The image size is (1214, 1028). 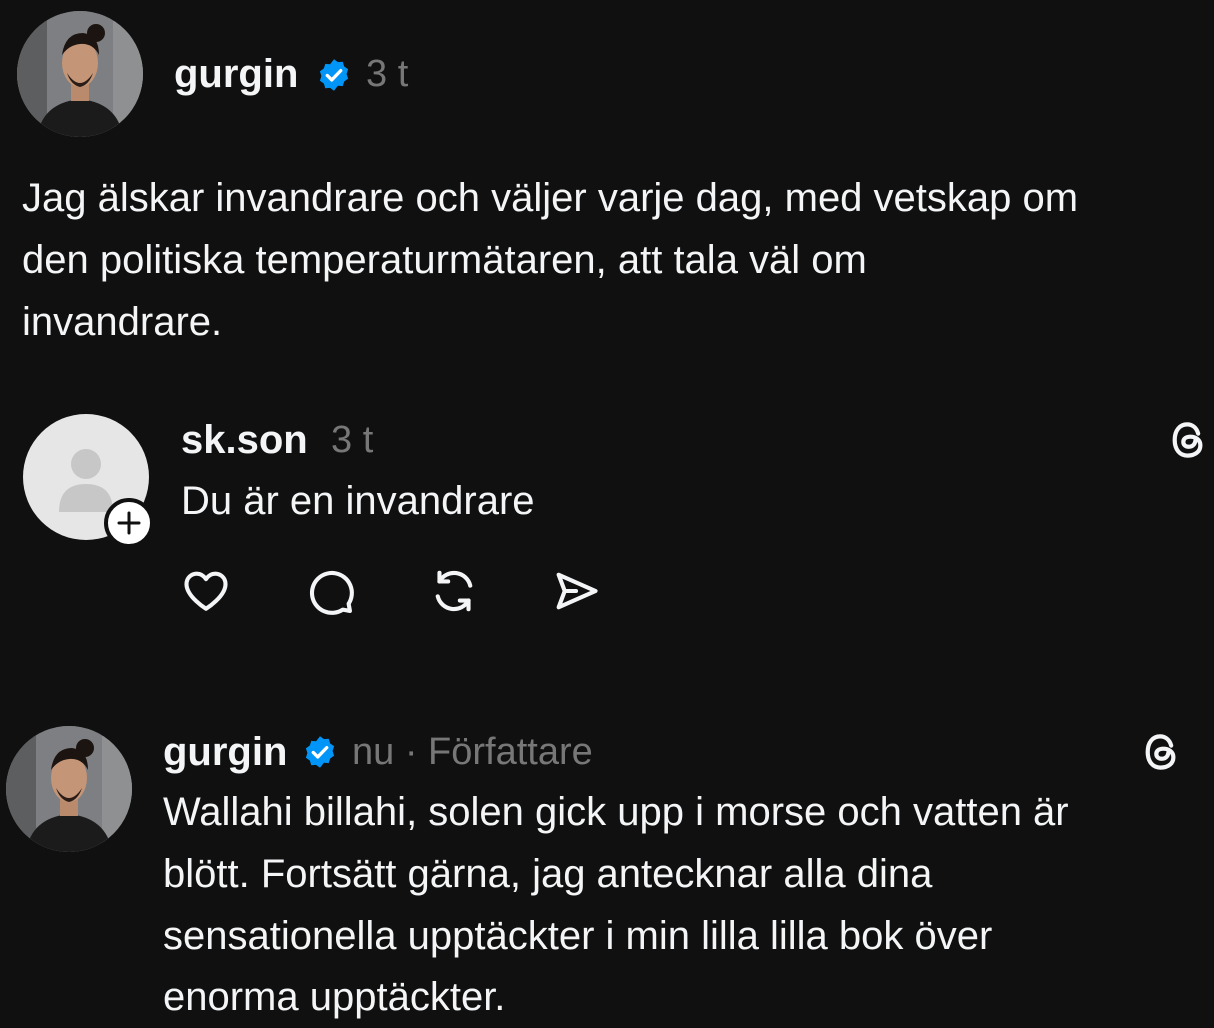 What do you see at coordinates (387, 74) in the screenshot?
I see `post-time: 3 t` at bounding box center [387, 74].